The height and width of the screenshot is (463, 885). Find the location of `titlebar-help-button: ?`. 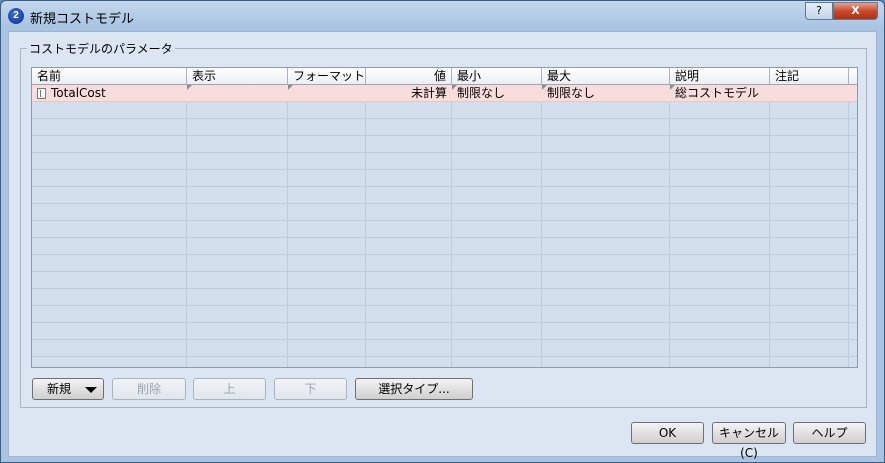

titlebar-help-button: ? is located at coordinates (819, 11).